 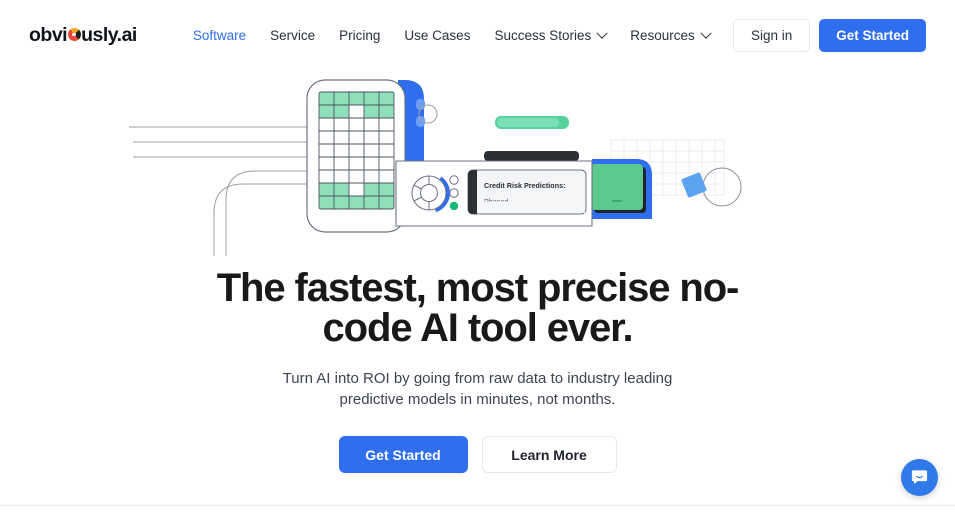 I want to click on nav-item-label: Pricing, so click(x=360, y=35).